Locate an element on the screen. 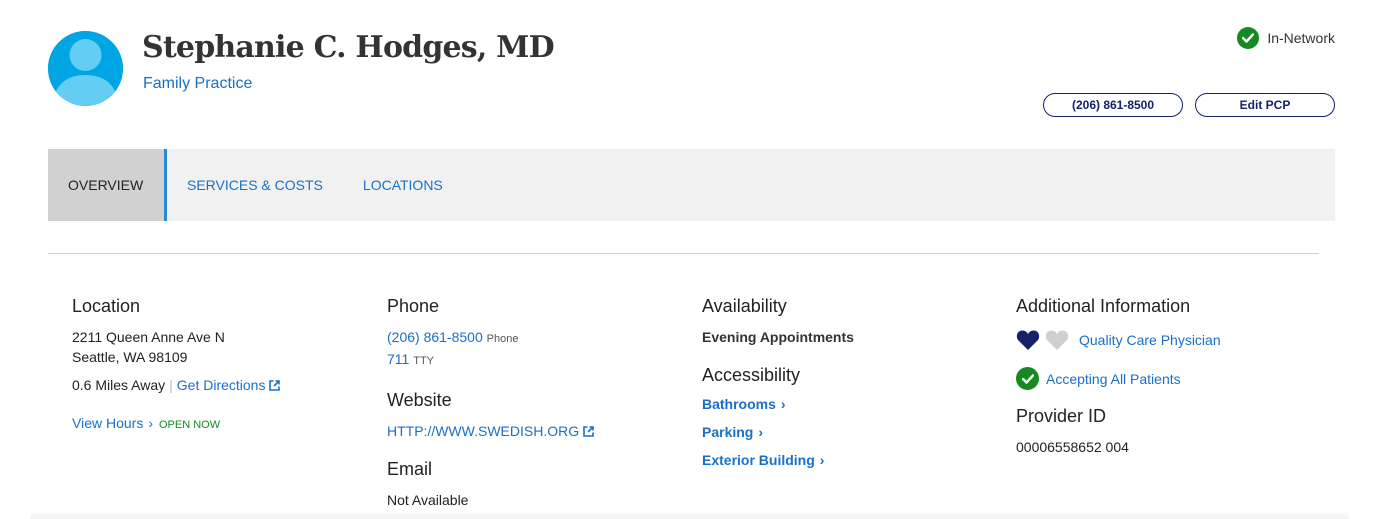  address-line2: Seattle, WA 98109 is located at coordinates (130, 357).